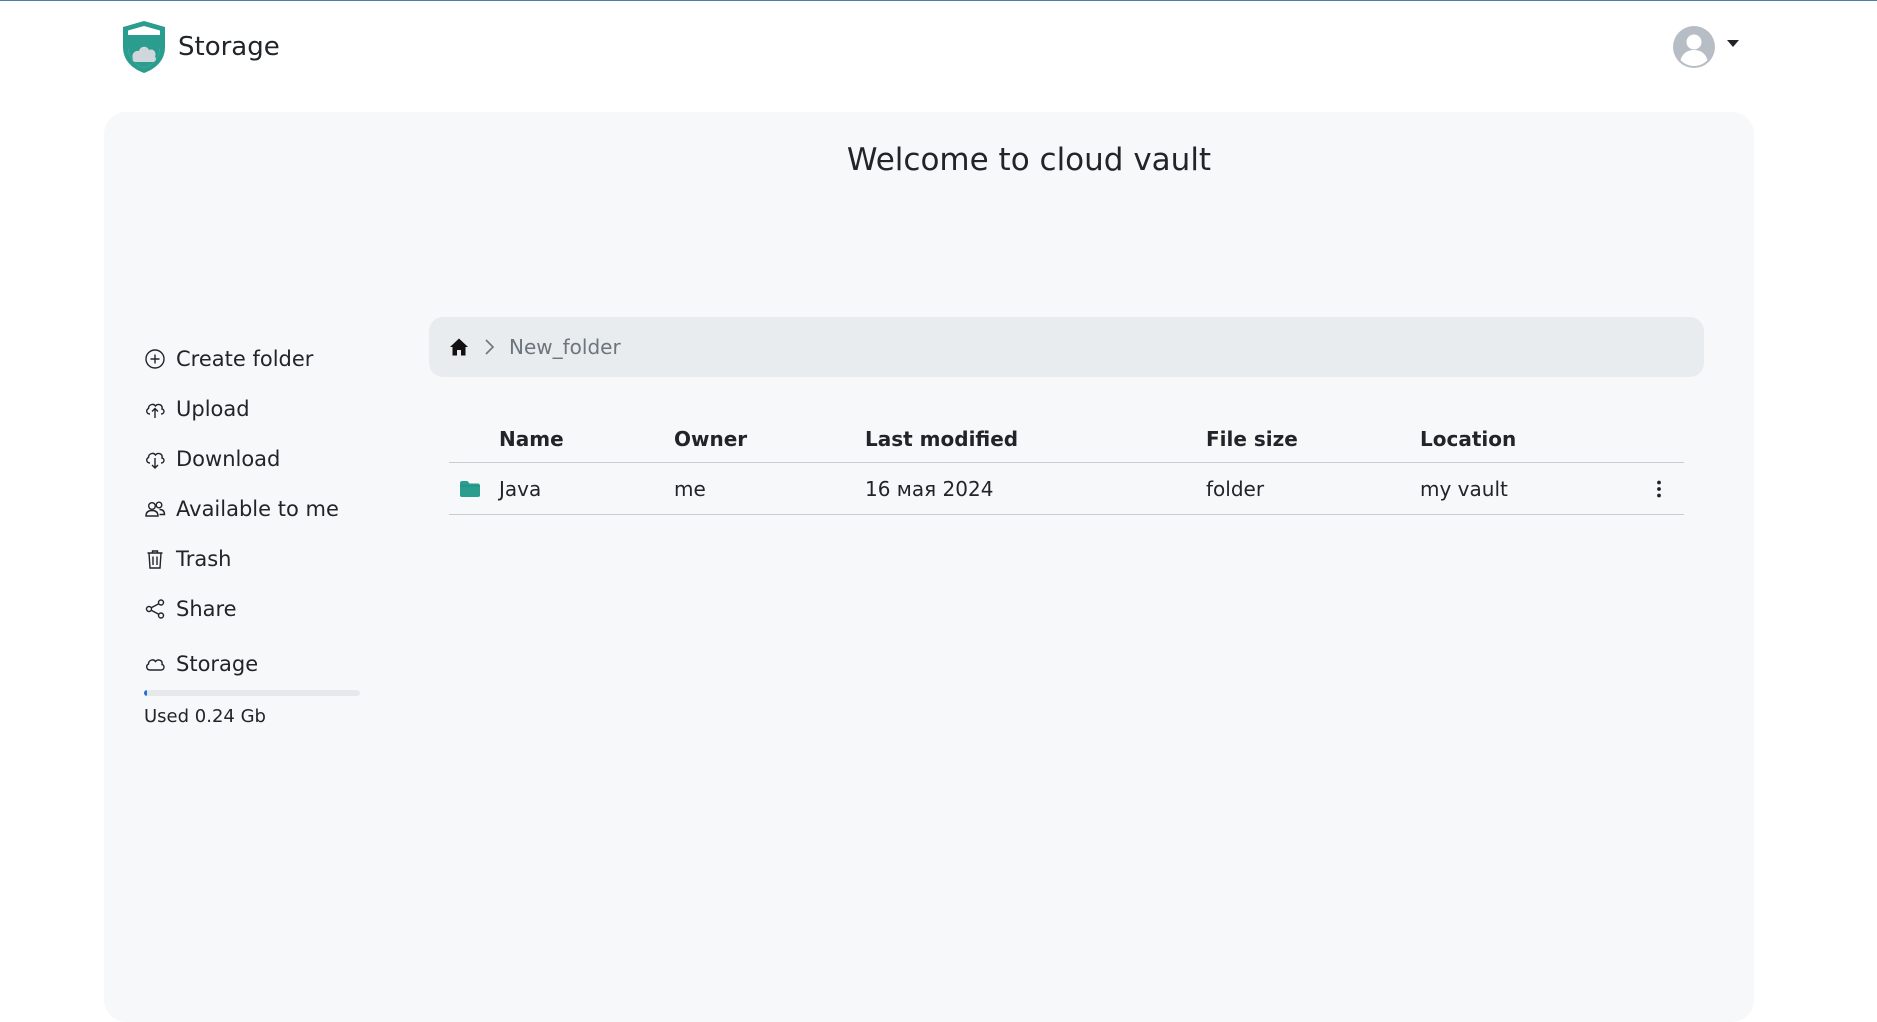  Describe the element at coordinates (459, 347) in the screenshot. I see `home-icon` at that location.